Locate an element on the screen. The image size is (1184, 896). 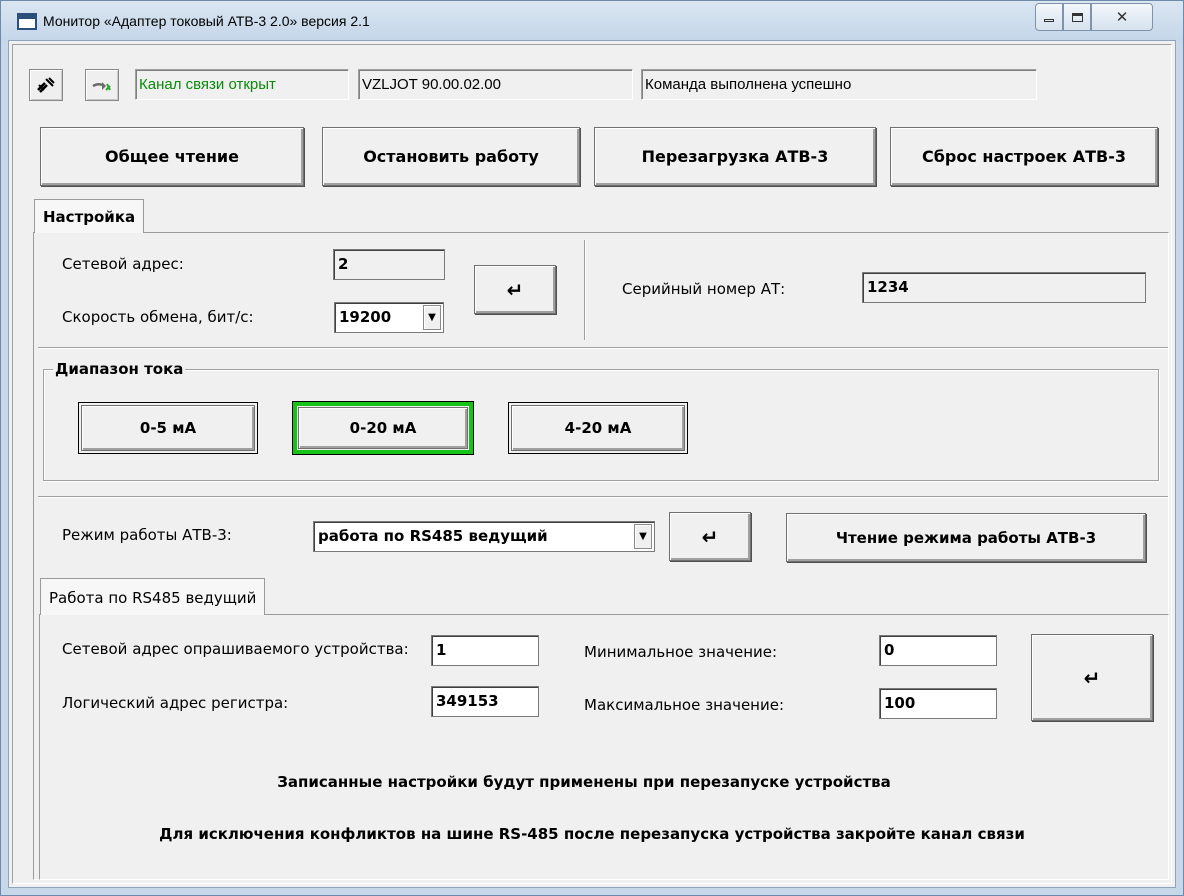
connect-plug-icon is located at coordinates (101, 86).